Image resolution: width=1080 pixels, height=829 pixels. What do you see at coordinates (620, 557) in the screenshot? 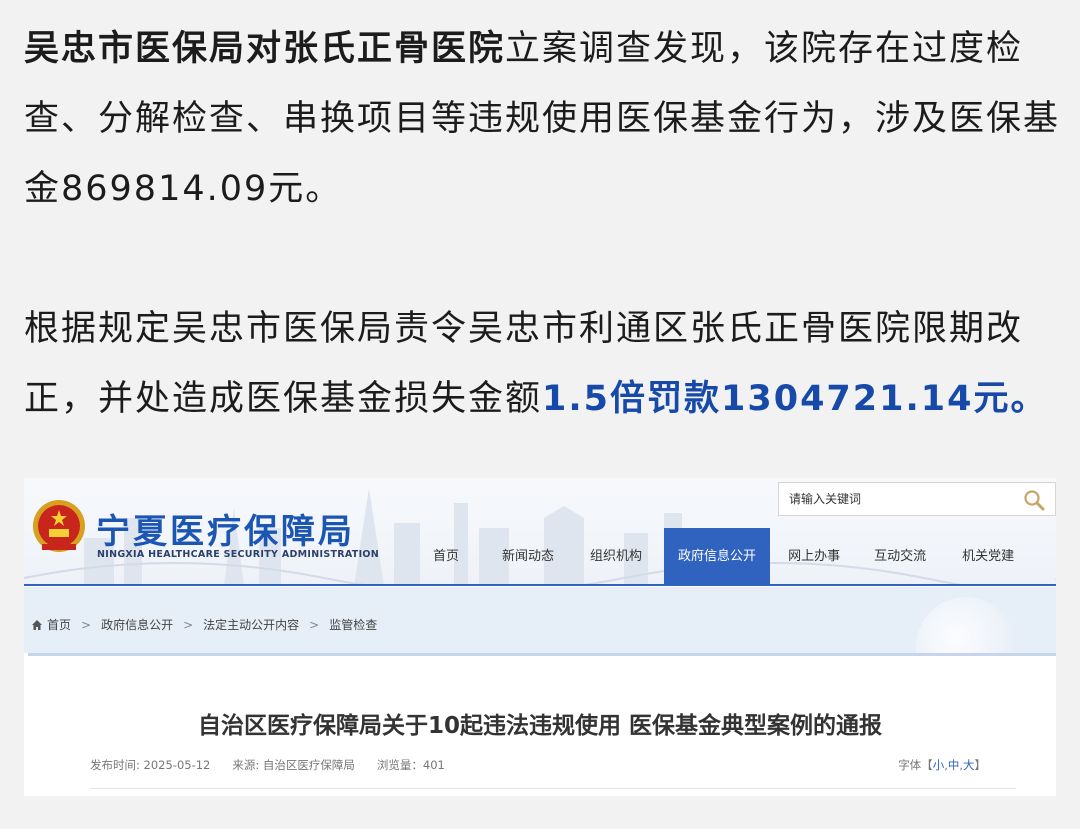
I see `nav-item-organization: 组织机构` at bounding box center [620, 557].